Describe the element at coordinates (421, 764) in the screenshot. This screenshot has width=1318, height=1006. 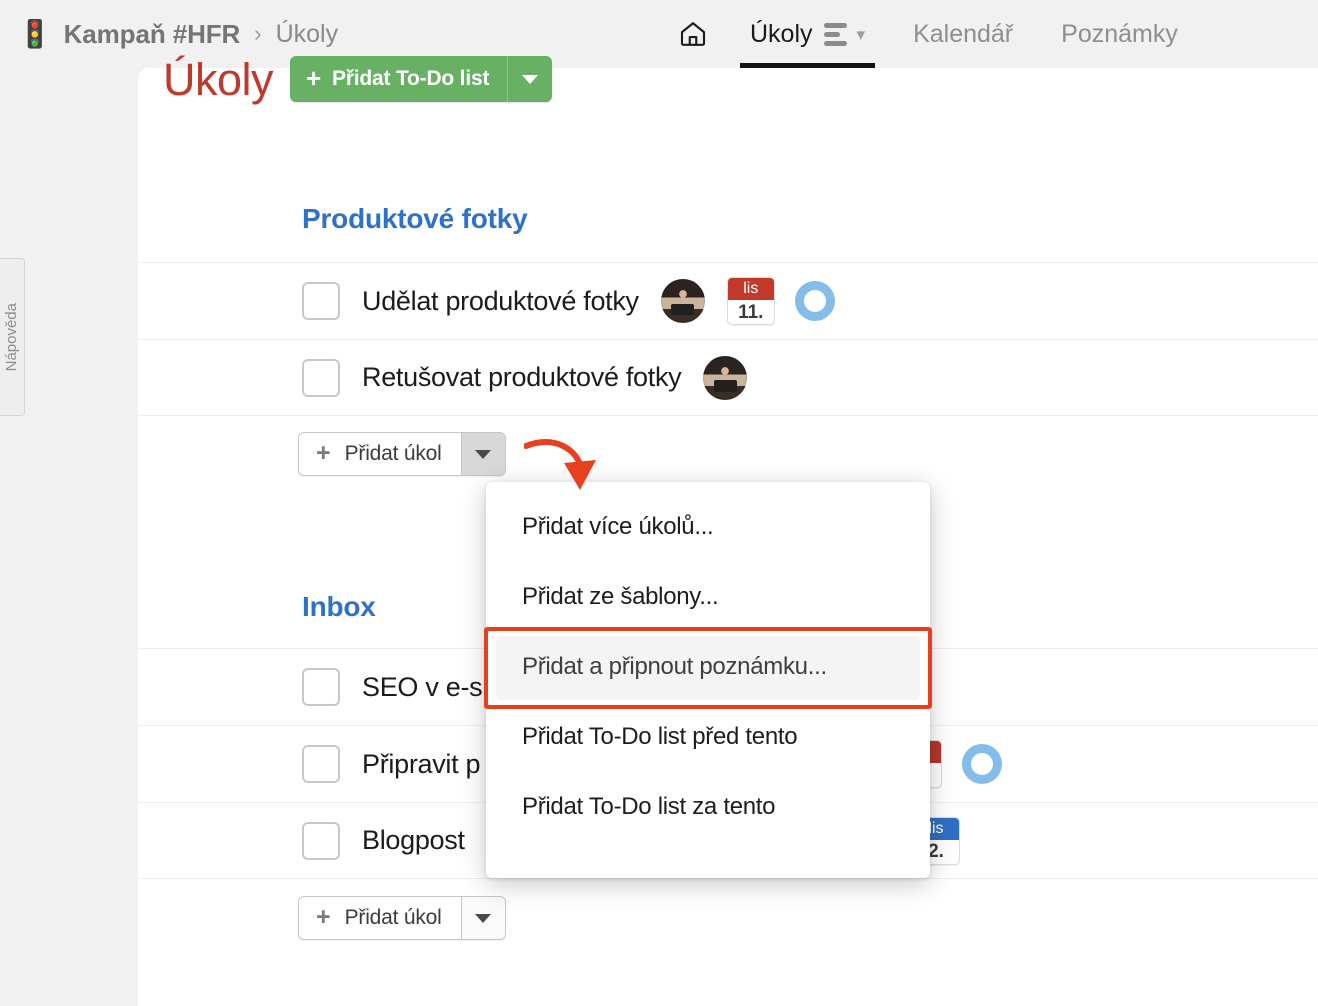
I see `task-title: Připravit p` at that location.